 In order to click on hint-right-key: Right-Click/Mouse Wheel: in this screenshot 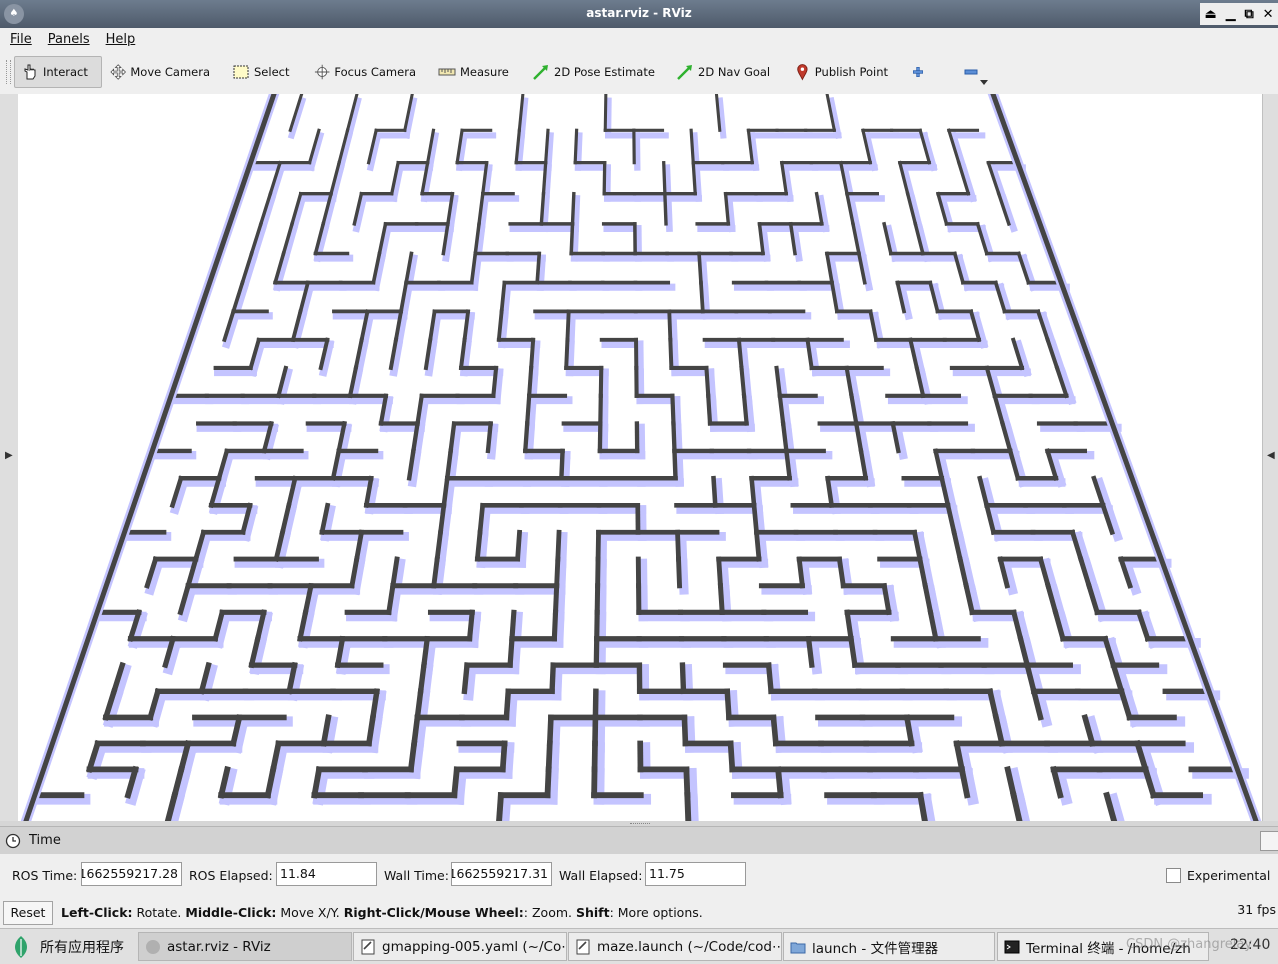, I will do `click(434, 912)`.